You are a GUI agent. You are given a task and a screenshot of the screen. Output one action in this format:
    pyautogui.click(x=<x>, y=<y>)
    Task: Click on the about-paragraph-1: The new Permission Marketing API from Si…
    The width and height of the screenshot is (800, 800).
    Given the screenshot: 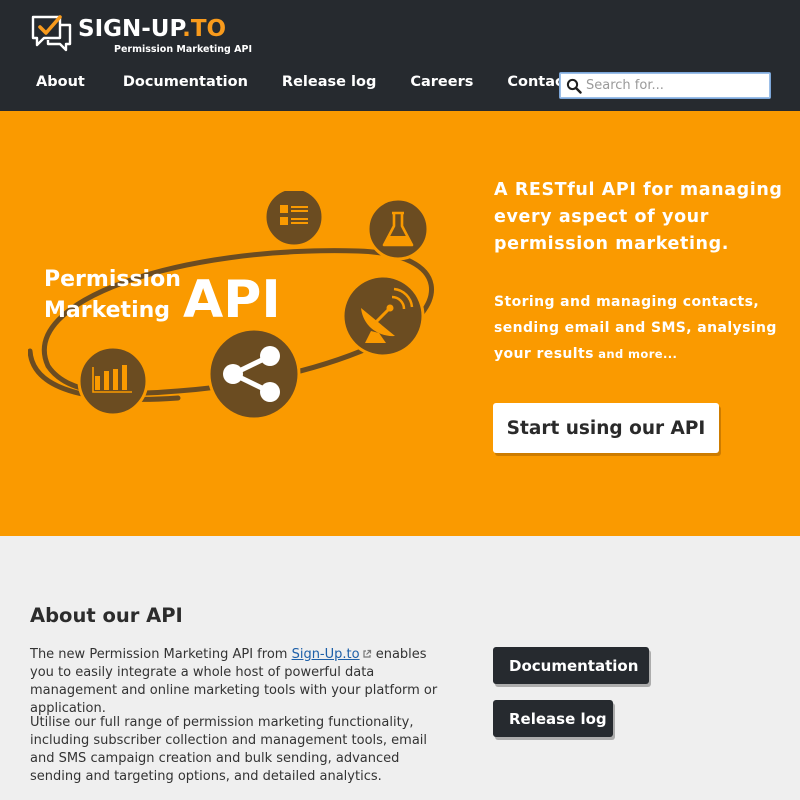 What is the action you would take?
    pyautogui.click(x=240, y=682)
    